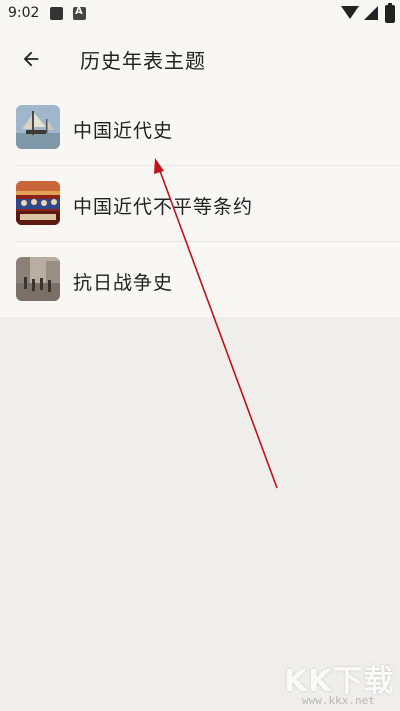 The height and width of the screenshot is (711, 400). I want to click on status-bar: 9:02, so click(200, 14).